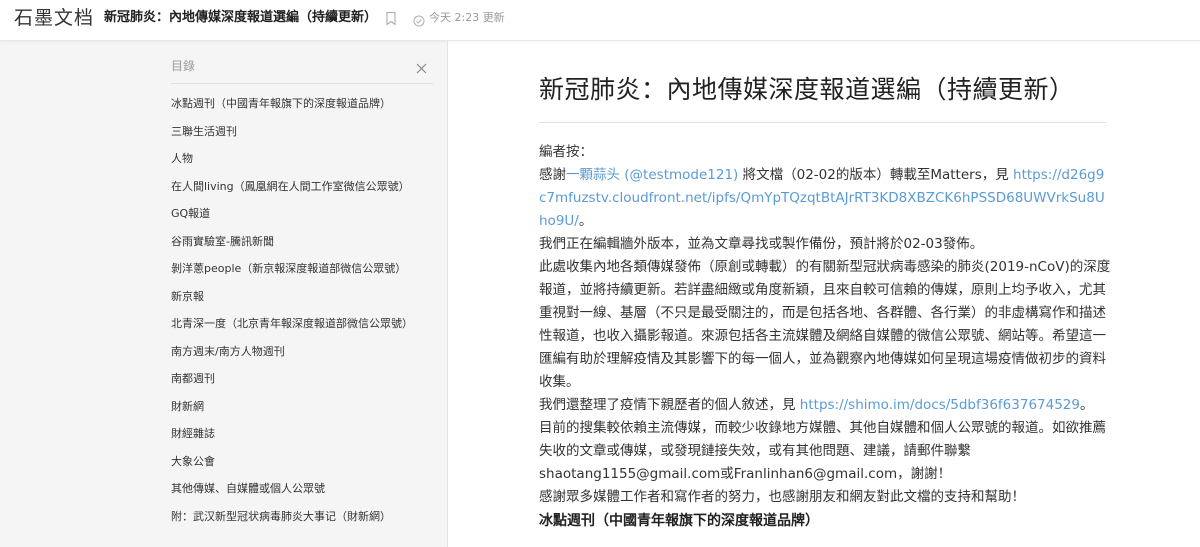  Describe the element at coordinates (302, 83) in the screenshot. I see `toc-divider` at that location.